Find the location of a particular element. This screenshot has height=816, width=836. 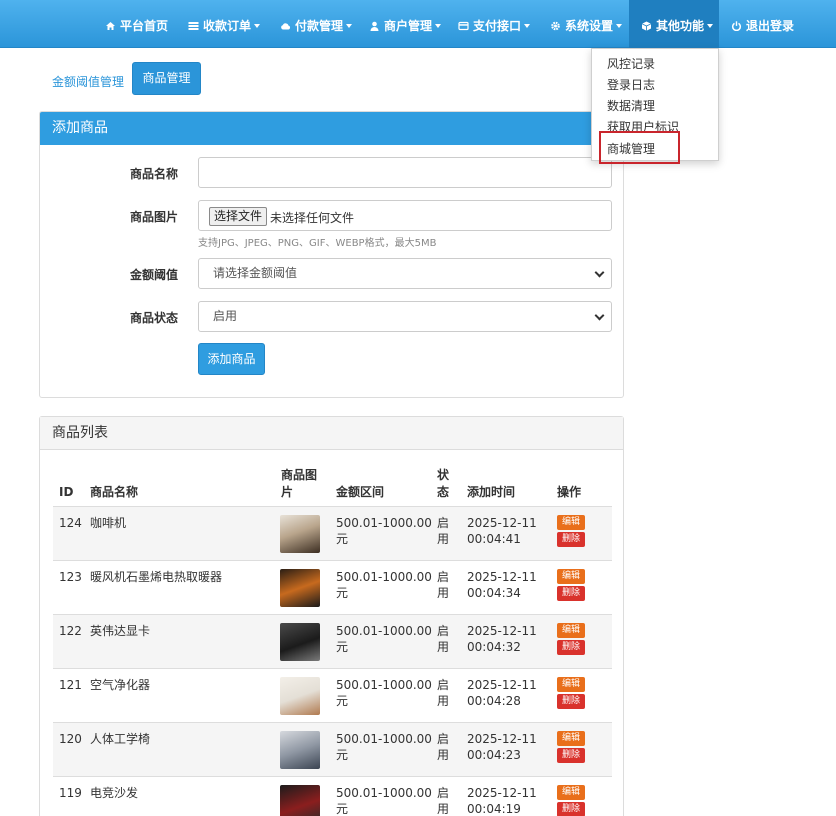

row-name: 人体工学椅 is located at coordinates (120, 739).